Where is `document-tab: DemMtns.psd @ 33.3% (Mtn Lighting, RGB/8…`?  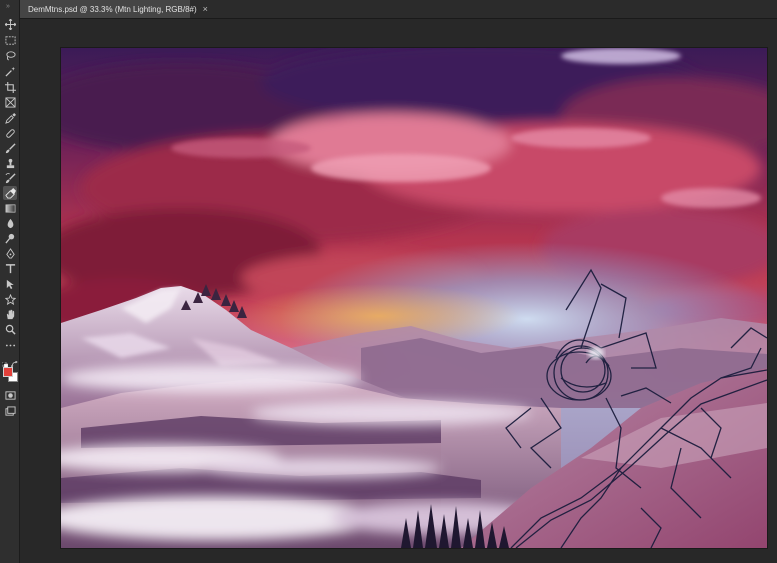
document-tab: DemMtns.psd @ 33.3% (Mtn Lighting, RGB/8… is located at coordinates (114, 9).